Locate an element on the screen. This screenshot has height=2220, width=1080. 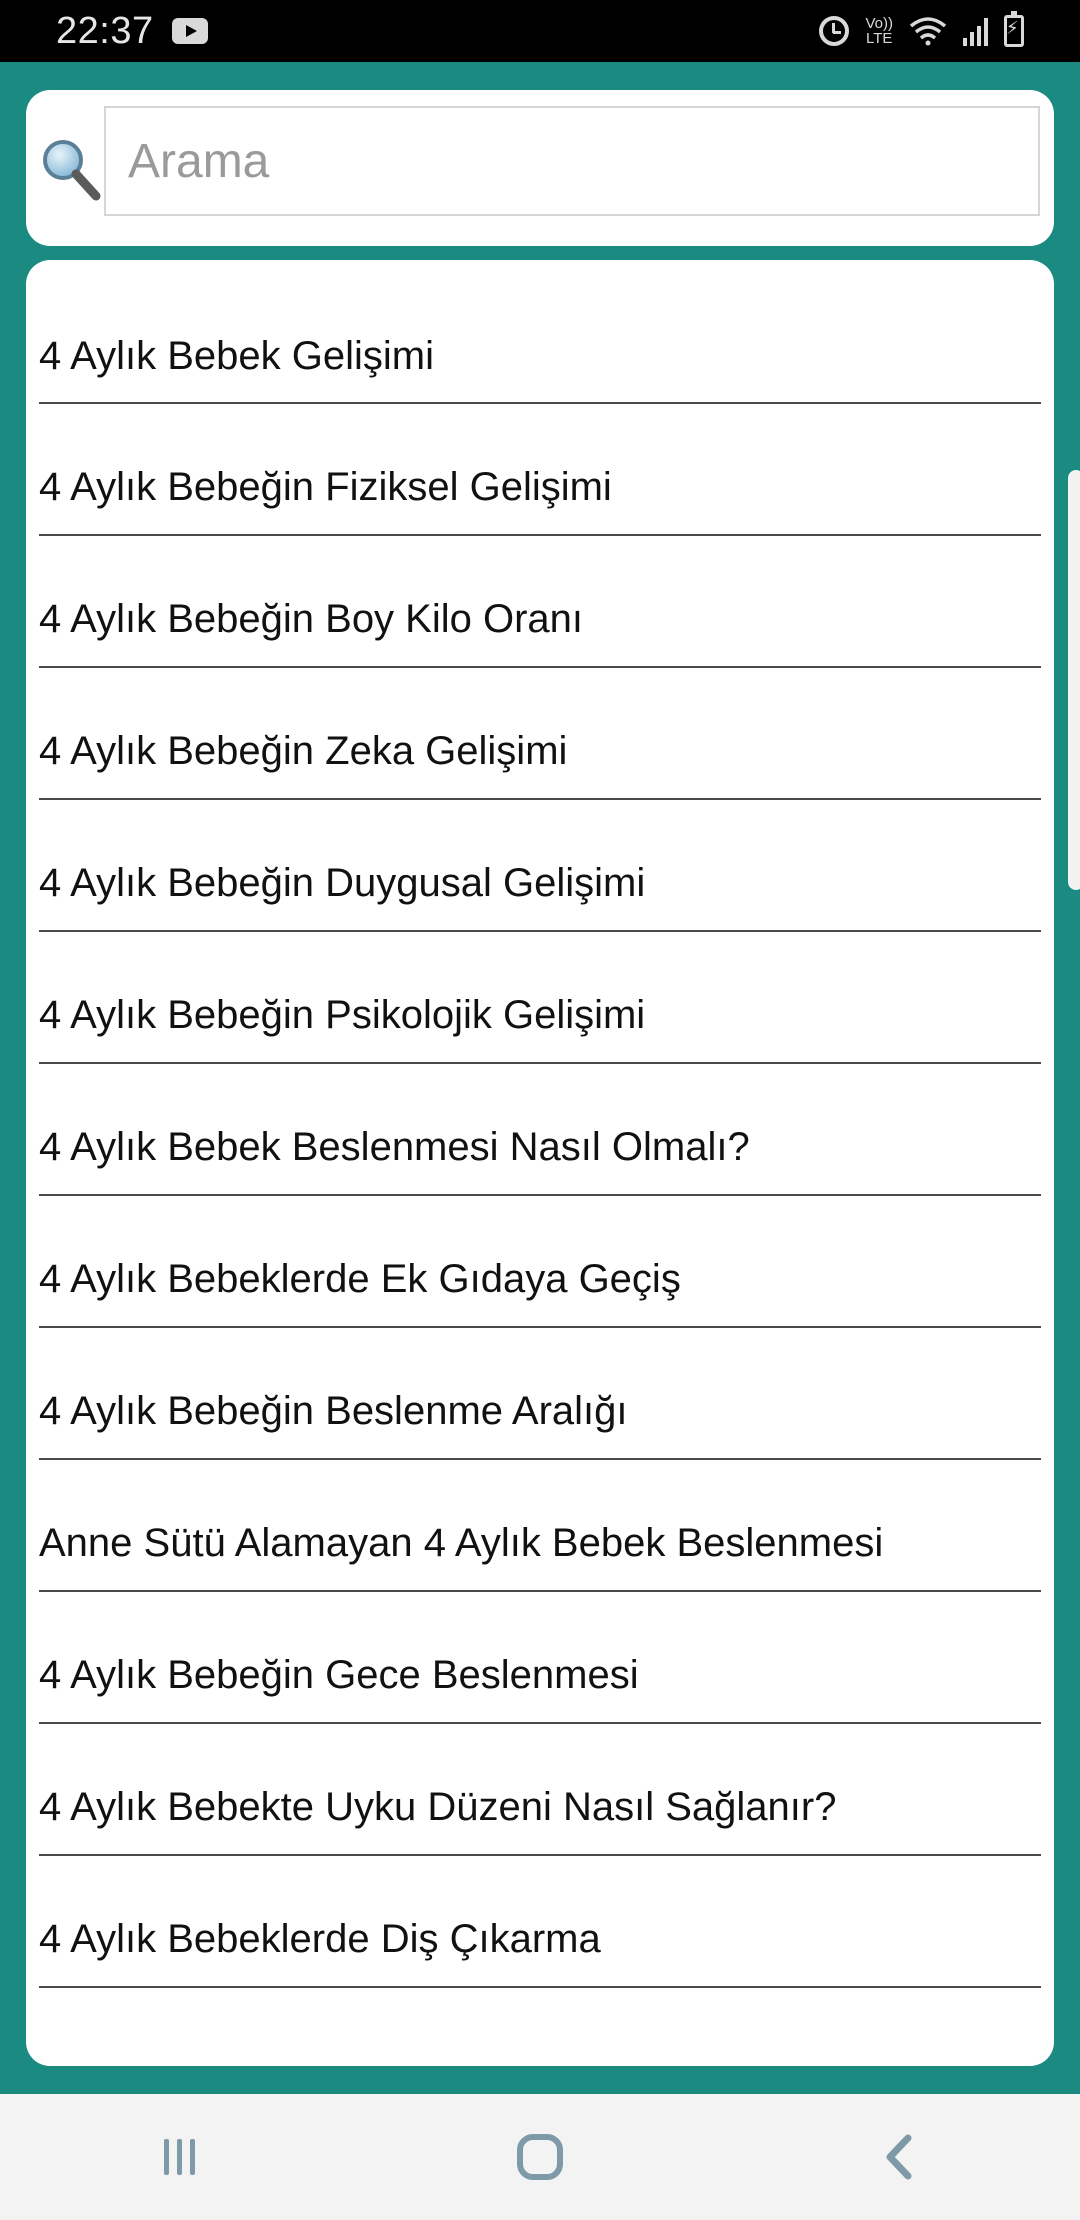
status-icons: Vo)) LTE is located at coordinates (921, 29).